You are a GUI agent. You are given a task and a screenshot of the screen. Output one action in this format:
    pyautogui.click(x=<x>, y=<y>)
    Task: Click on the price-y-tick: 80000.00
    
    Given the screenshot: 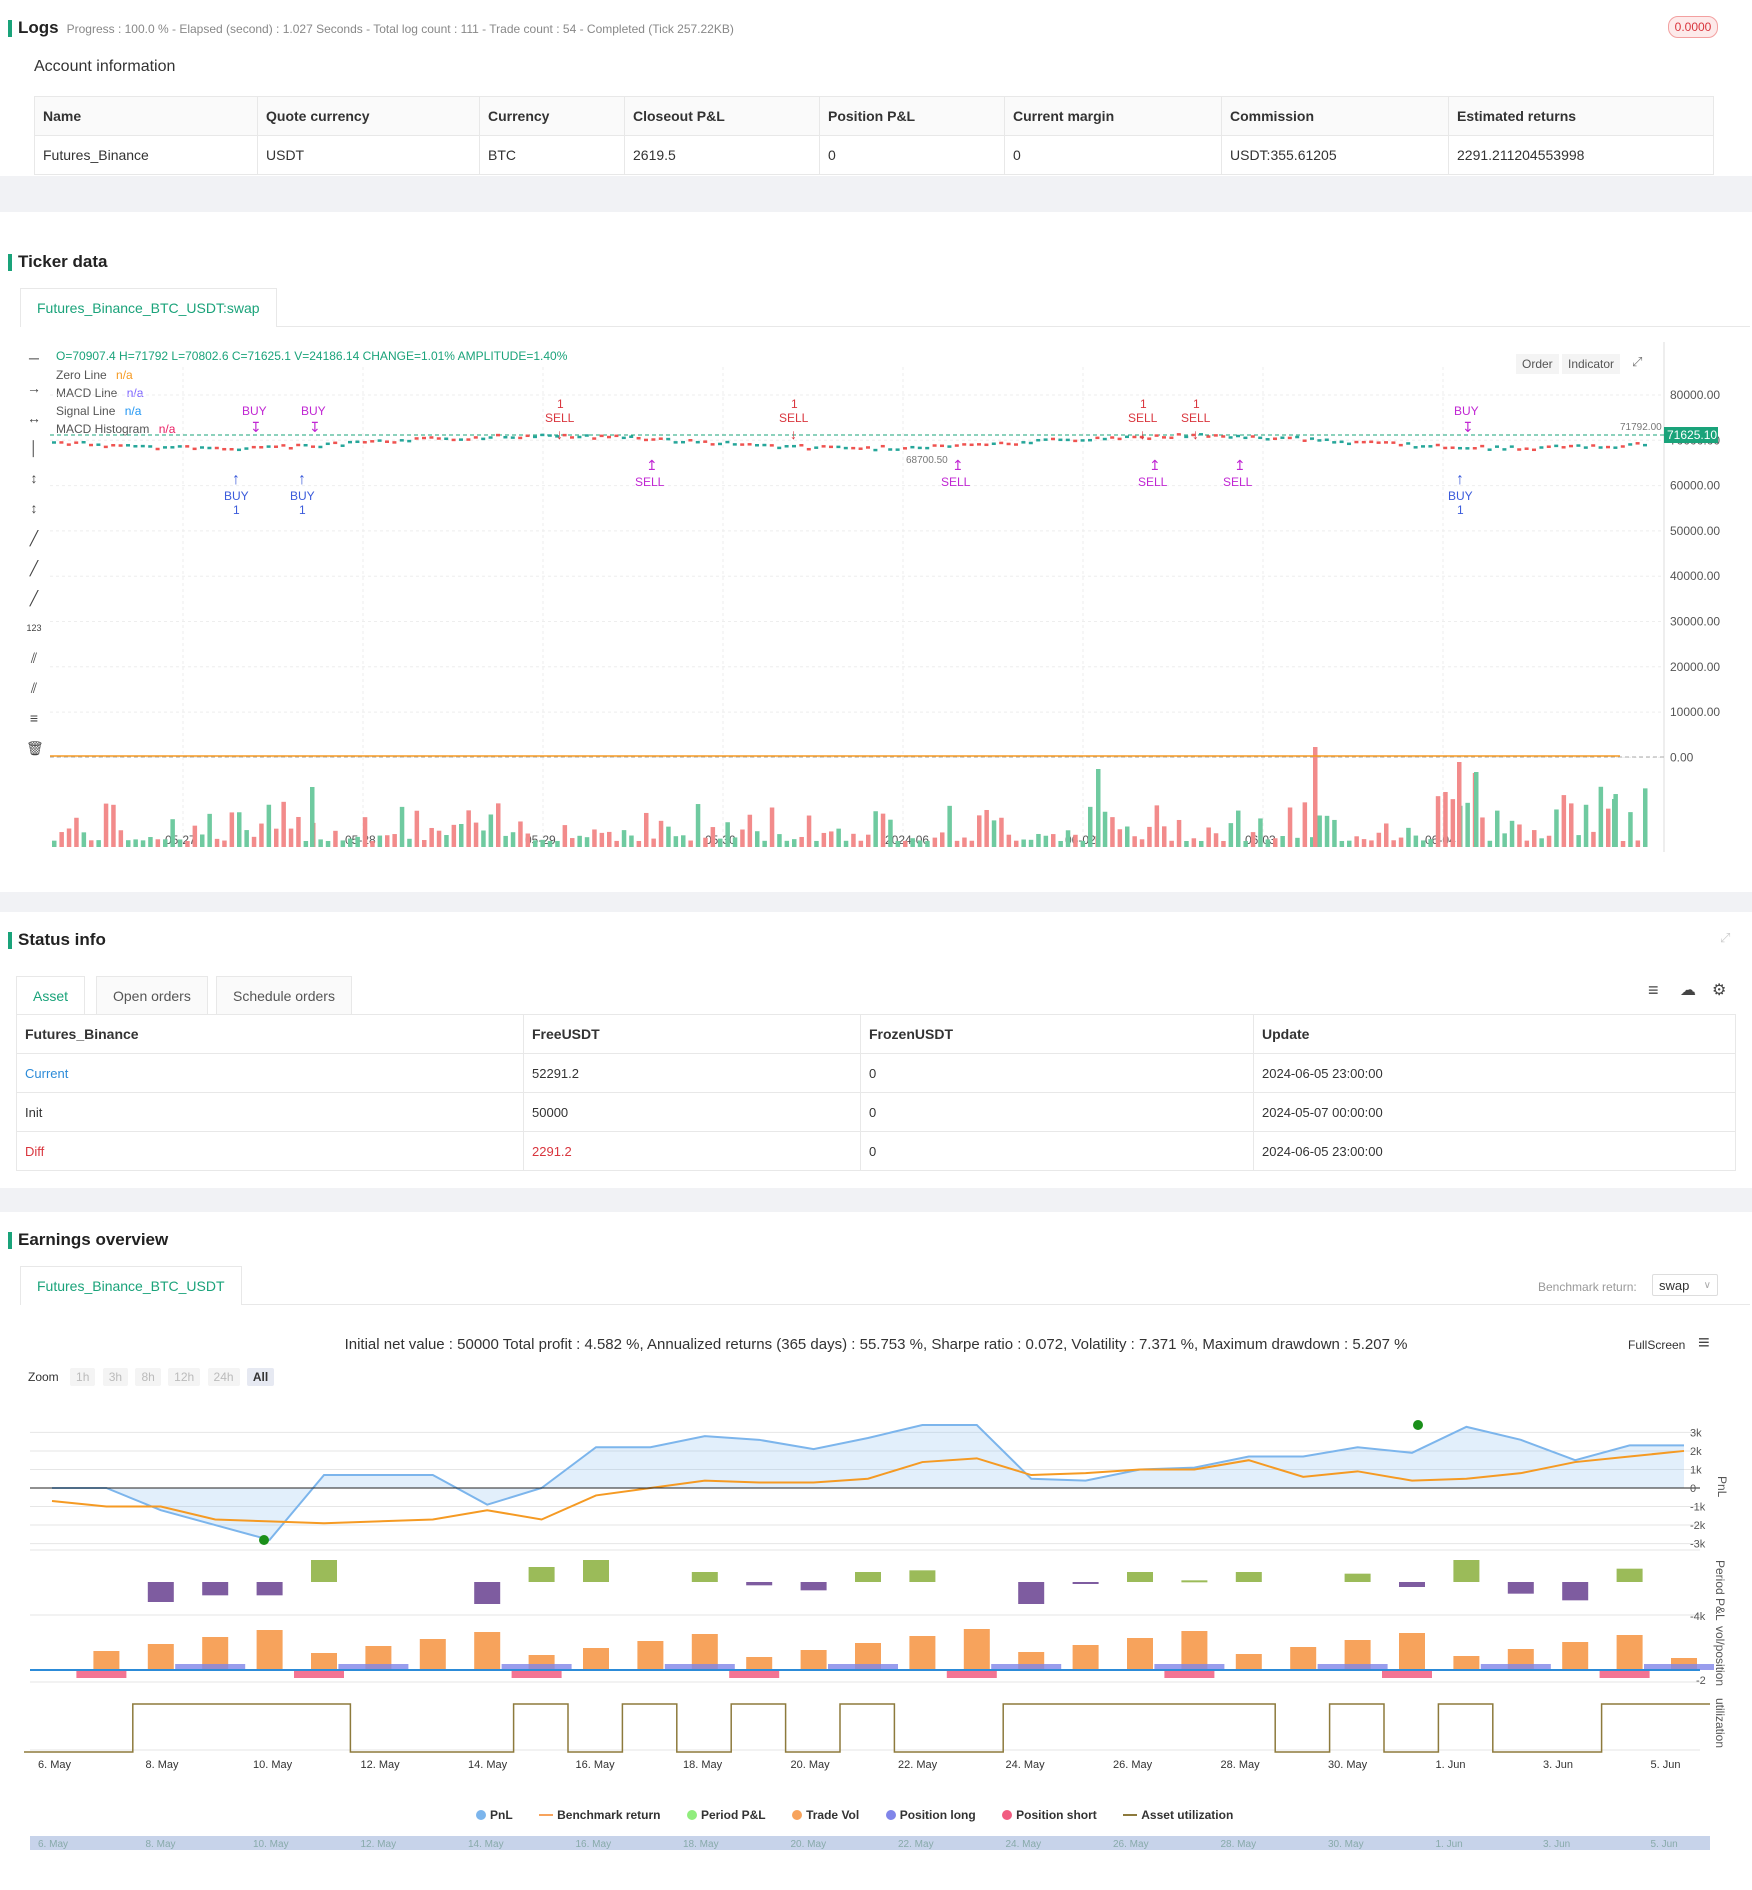 What is the action you would take?
    pyautogui.click(x=1695, y=395)
    